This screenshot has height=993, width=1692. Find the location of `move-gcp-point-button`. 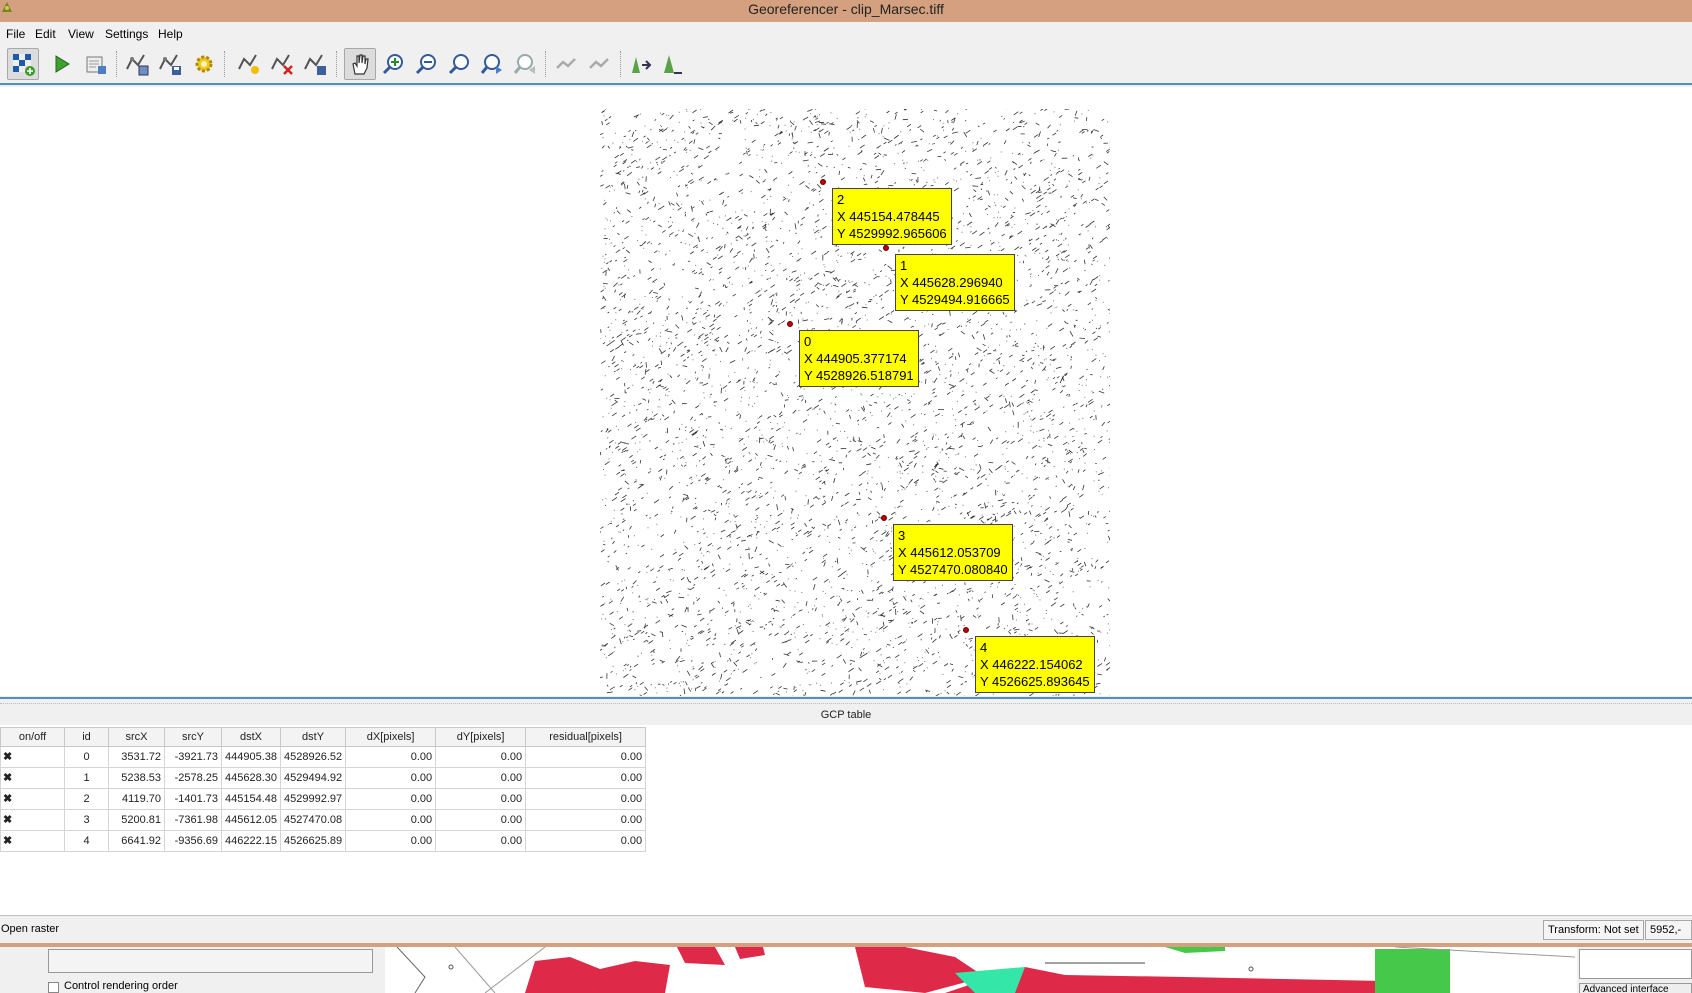

move-gcp-point-button is located at coordinates (315, 64).